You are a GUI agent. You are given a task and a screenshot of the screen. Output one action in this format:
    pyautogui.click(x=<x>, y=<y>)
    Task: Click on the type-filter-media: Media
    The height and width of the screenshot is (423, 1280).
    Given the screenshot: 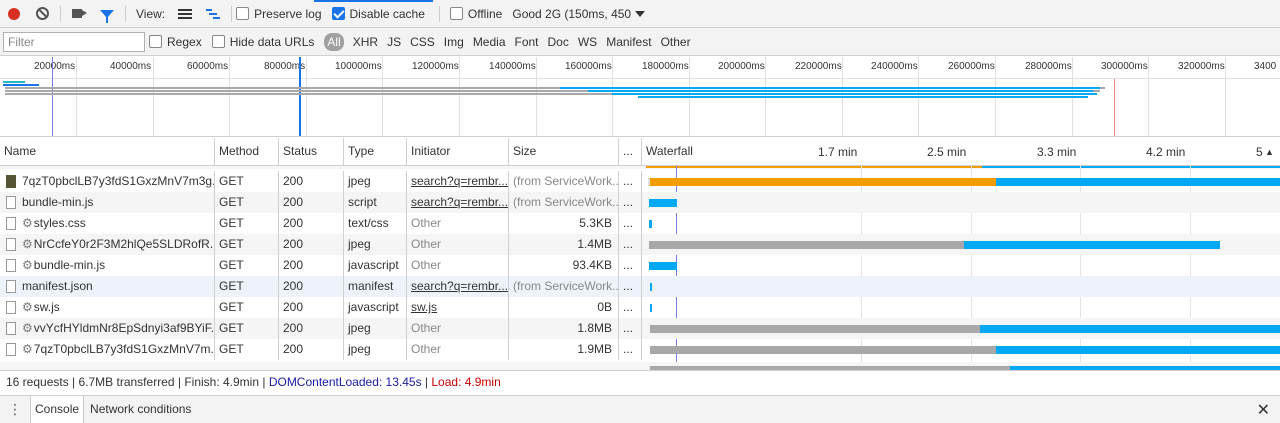 What is the action you would take?
    pyautogui.click(x=489, y=42)
    